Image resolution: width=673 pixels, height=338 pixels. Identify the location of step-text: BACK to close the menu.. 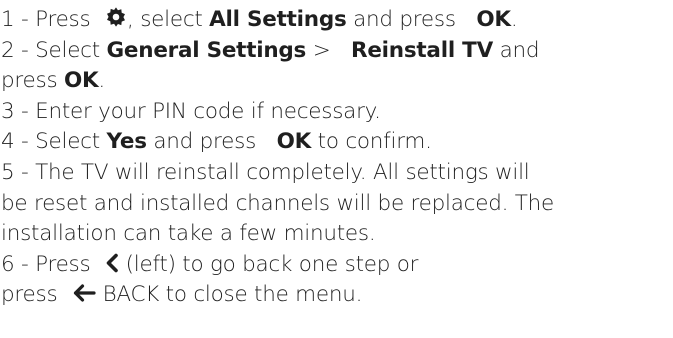
(229, 295).